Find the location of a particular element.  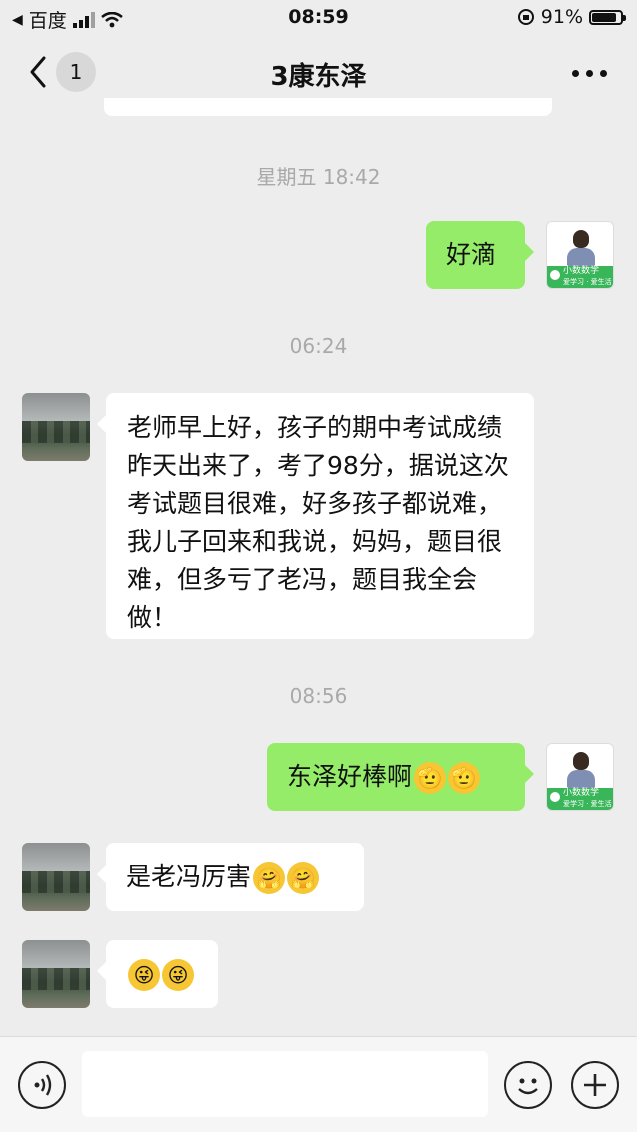

outgoing-message: 好滴 is located at coordinates (480, 255).